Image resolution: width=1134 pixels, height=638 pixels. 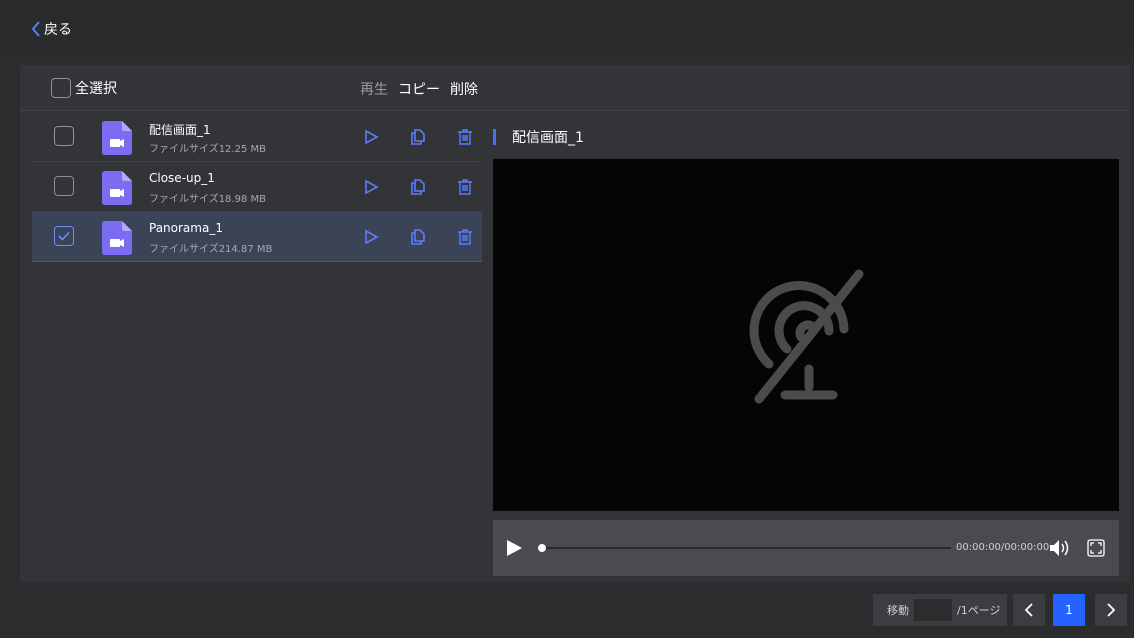 I want to click on back-label: 戻る, so click(x=58, y=30).